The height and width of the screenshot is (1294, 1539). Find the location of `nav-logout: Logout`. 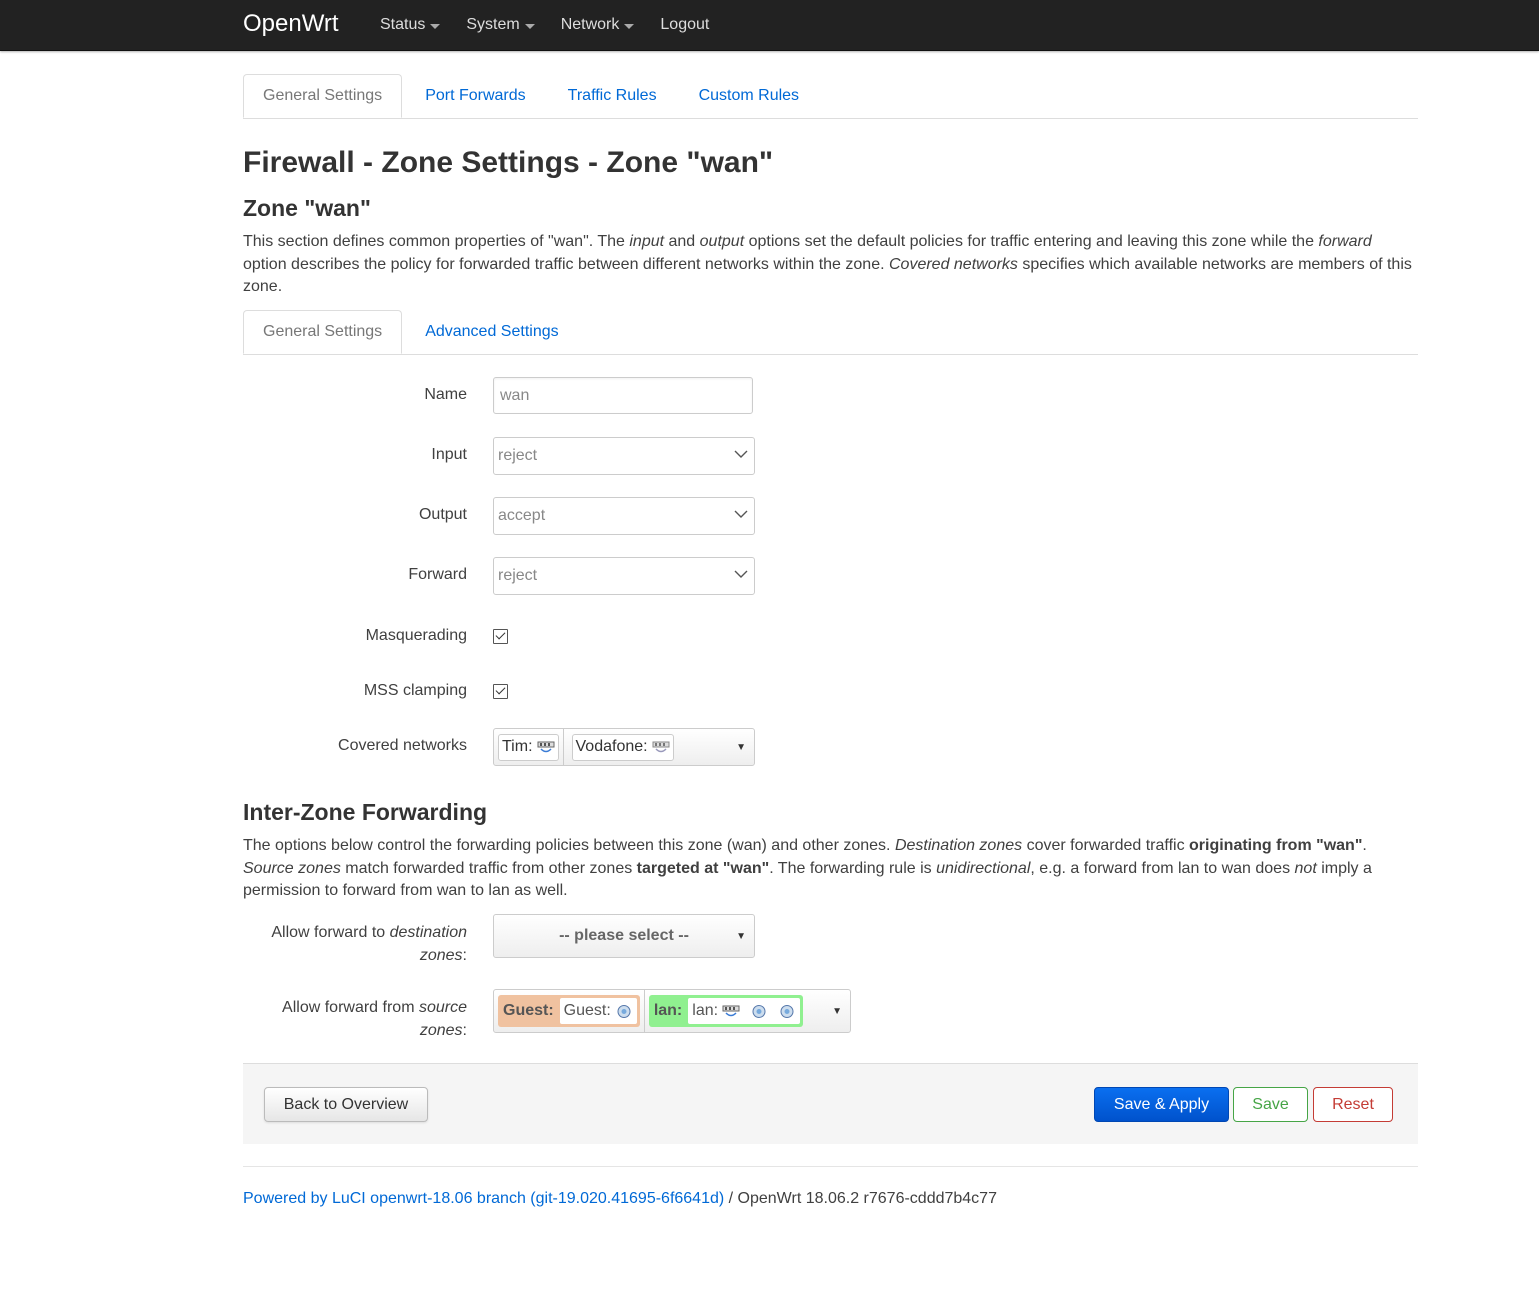

nav-logout: Logout is located at coordinates (684, 25).